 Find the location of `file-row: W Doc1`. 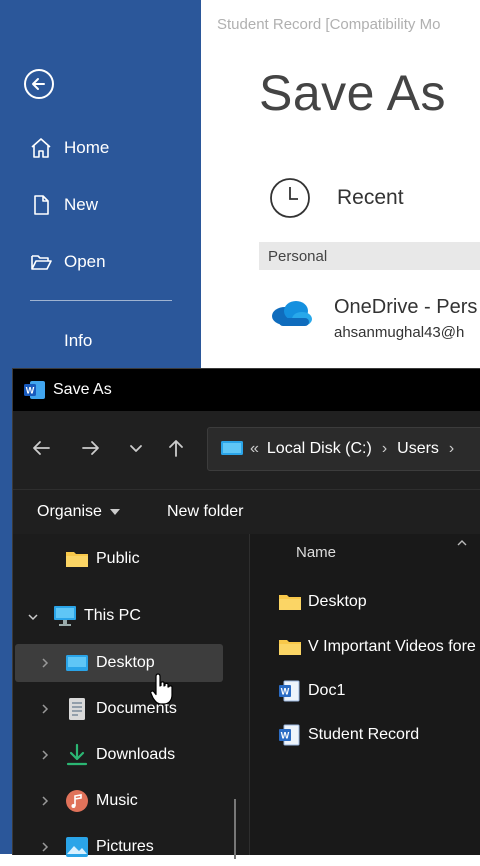

file-row: W Doc1 is located at coordinates (311, 691).